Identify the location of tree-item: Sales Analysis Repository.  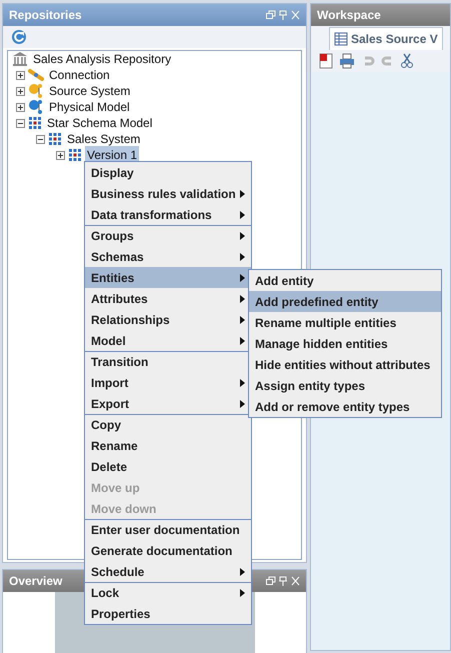
(102, 59).